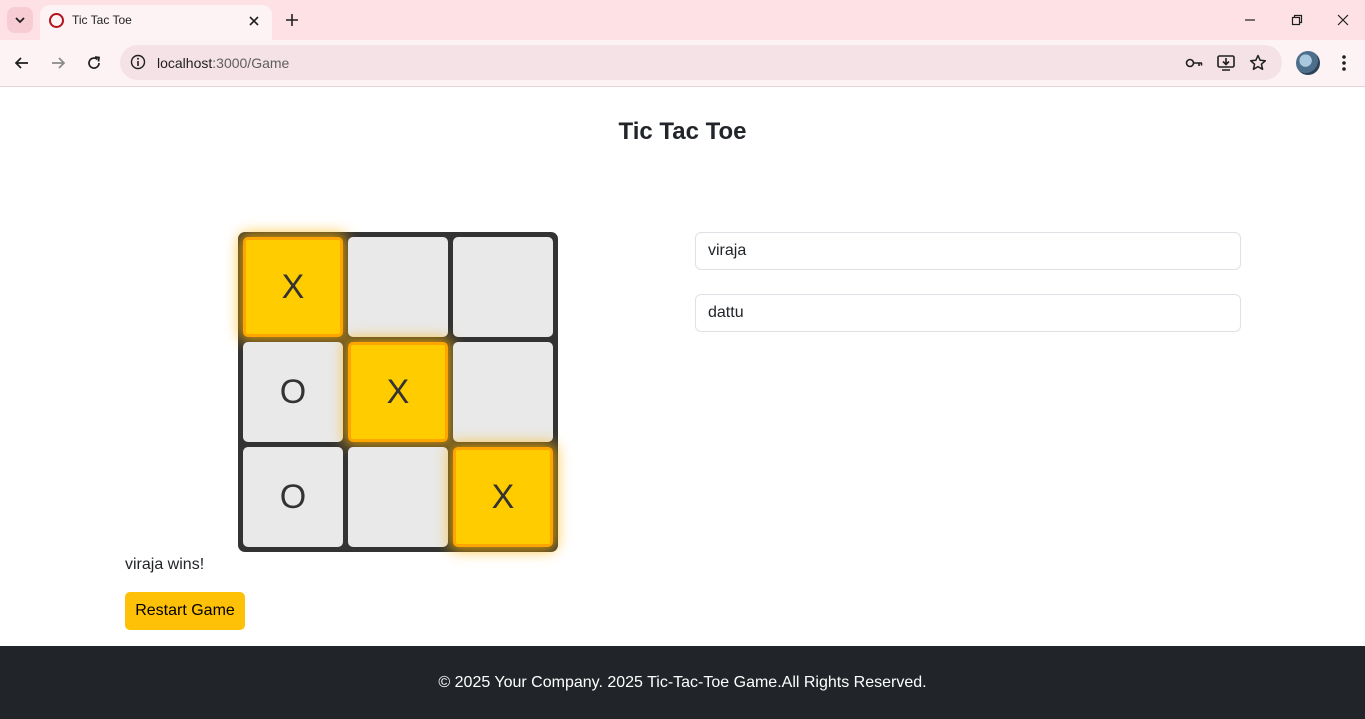 This screenshot has height=719, width=1365. What do you see at coordinates (503, 497) in the screenshot?
I see `board-cell-9: X` at bounding box center [503, 497].